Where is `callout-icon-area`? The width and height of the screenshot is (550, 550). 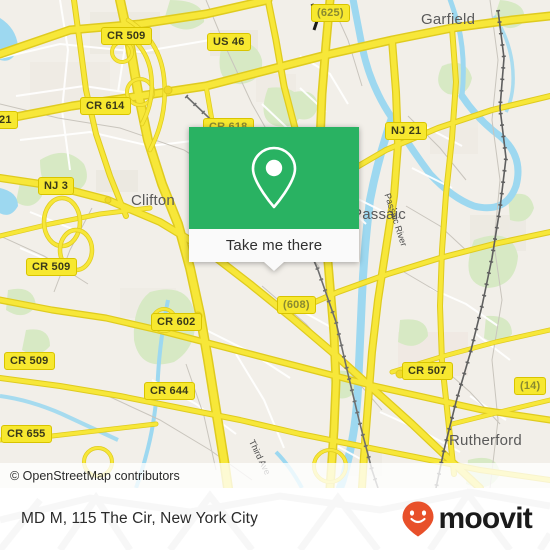 callout-icon-area is located at coordinates (274, 178).